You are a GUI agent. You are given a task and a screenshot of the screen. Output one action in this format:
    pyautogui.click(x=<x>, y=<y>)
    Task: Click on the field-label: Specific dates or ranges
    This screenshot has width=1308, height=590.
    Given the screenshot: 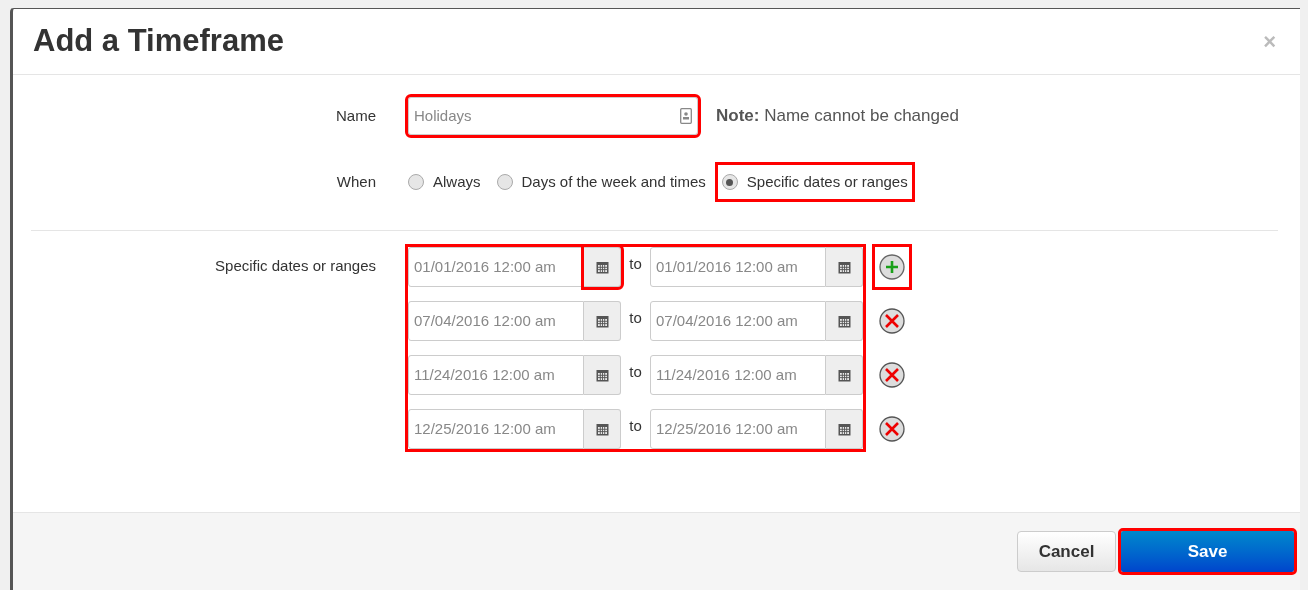 What is the action you would take?
    pyautogui.click(x=295, y=266)
    